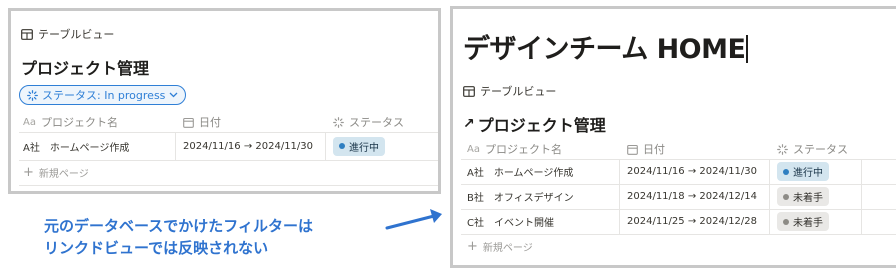 The image size is (896, 272). I want to click on status-filter-label: ステータス: In progress, so click(104, 95).